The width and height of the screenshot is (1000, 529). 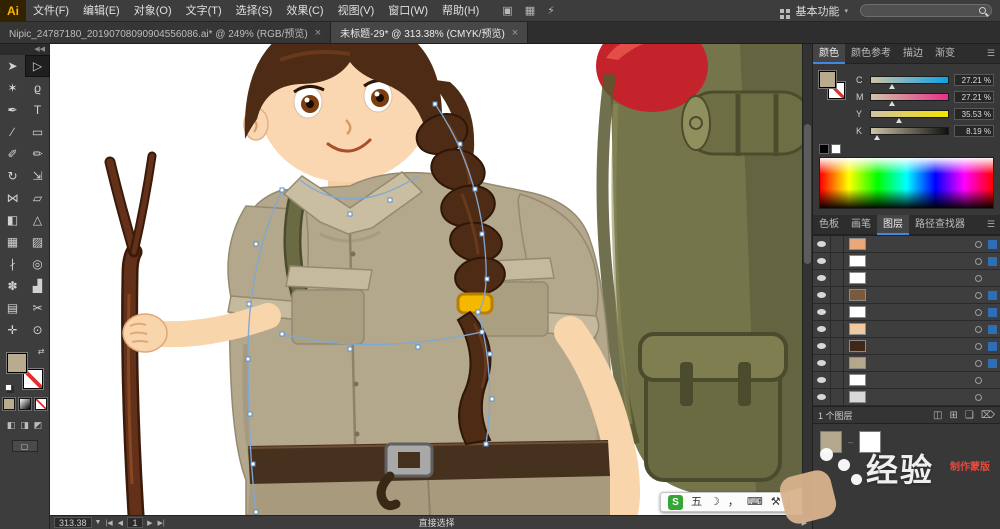 What do you see at coordinates (993, 224) in the screenshot?
I see `layers-panel-menu-icon: ☰` at bounding box center [993, 224].